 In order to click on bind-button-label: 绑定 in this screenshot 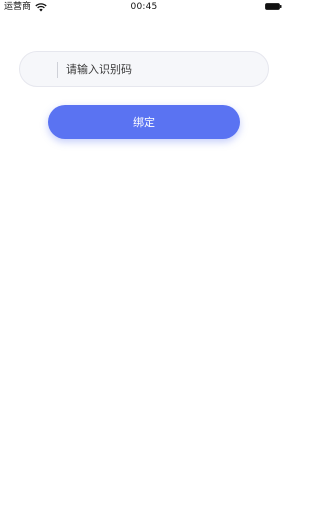, I will do `click(144, 122)`.